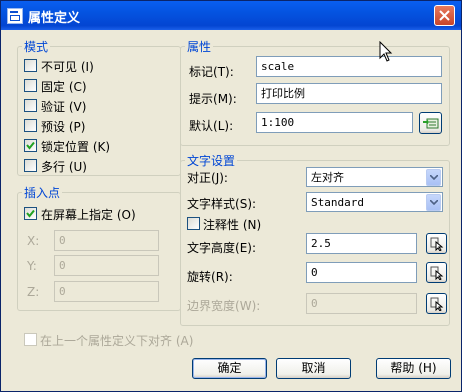  What do you see at coordinates (15, 16) in the screenshot?
I see `dialog-icon` at bounding box center [15, 16].